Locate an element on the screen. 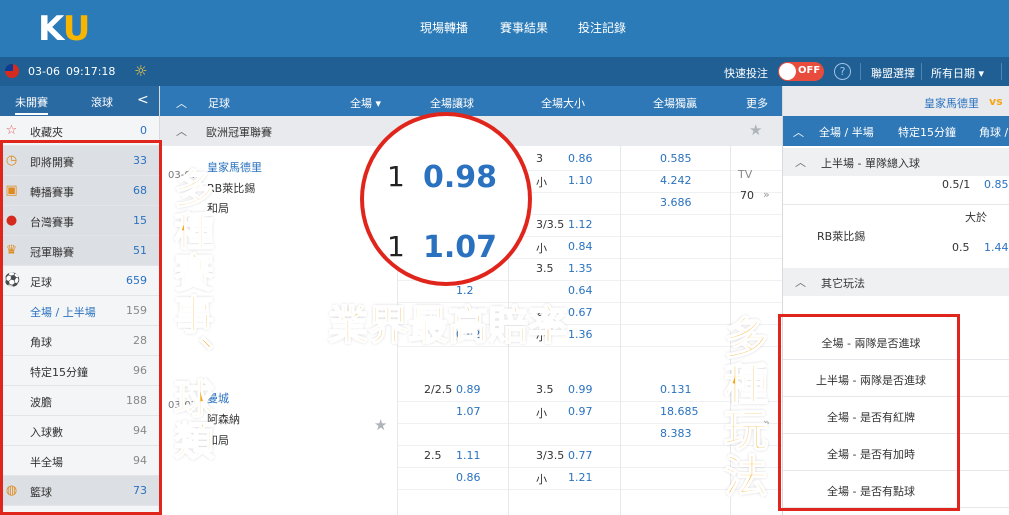 The image size is (1009, 515). date-filter-dropdown: 所有日期 ▾ is located at coordinates (957, 73).